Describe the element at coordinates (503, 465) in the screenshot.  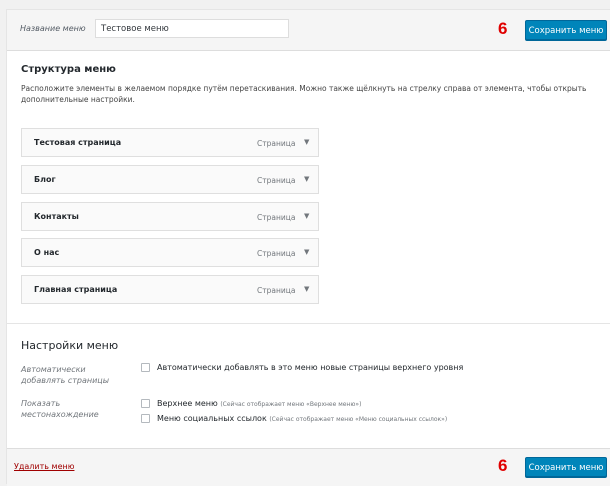
I see `step-badge-bottom: 6` at that location.